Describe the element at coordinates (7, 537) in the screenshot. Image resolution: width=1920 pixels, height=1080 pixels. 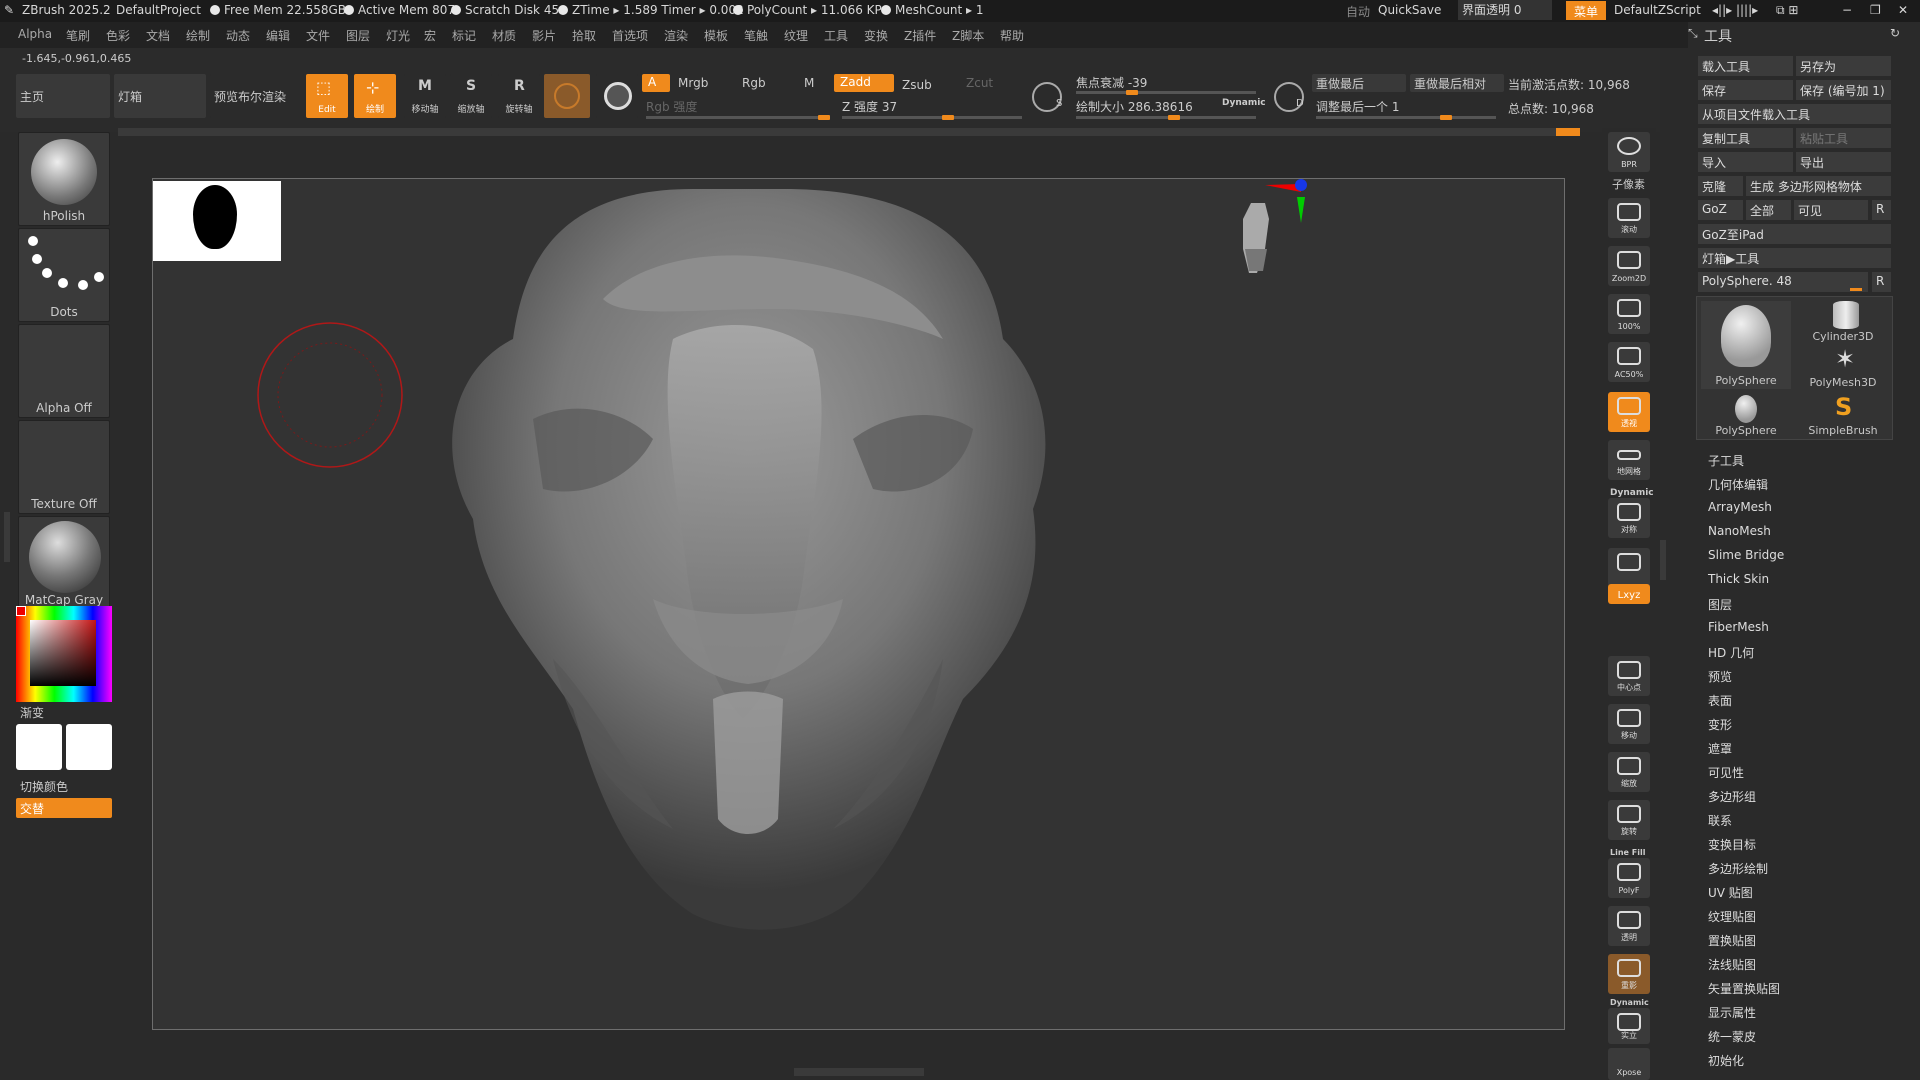
I see `left-tray-handle` at that location.